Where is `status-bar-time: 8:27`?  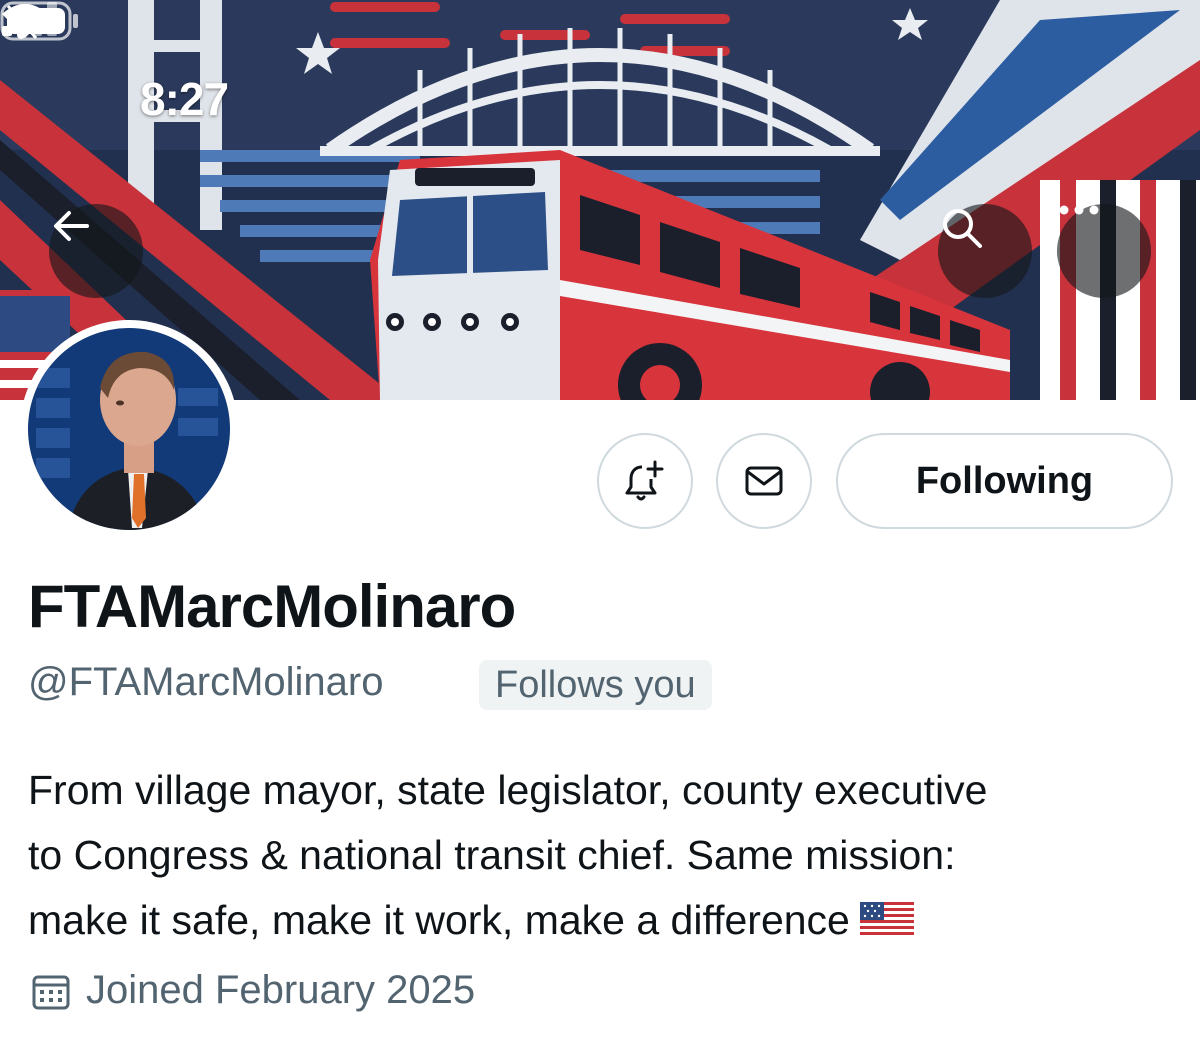
status-bar-time: 8:27 is located at coordinates (184, 99).